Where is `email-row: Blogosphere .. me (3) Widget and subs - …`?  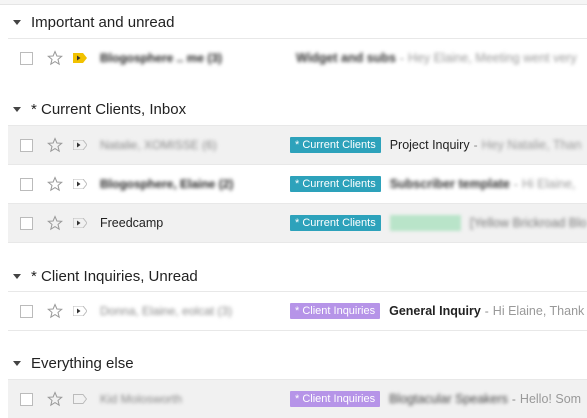
email-row: Blogosphere .. me (3) Widget and subs - … is located at coordinates (297, 57).